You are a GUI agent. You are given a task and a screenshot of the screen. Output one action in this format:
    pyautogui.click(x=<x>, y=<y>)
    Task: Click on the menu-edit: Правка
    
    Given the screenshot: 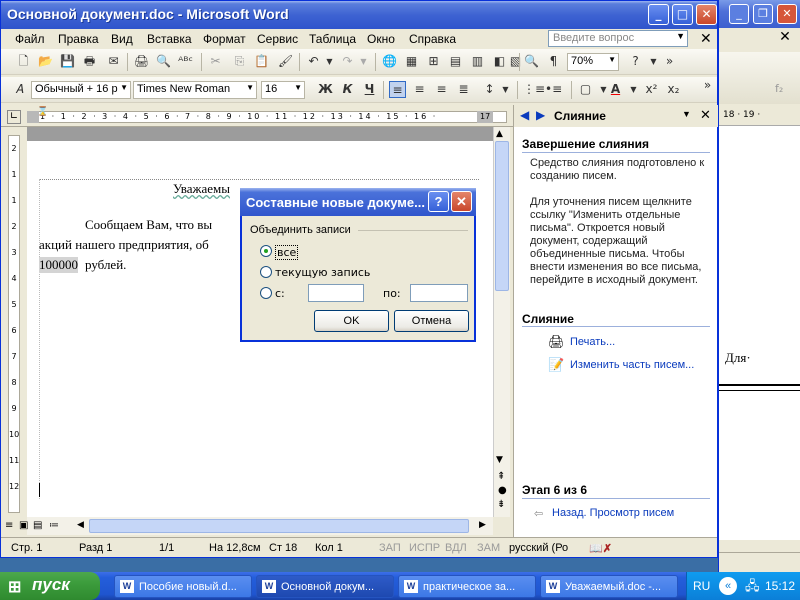 What is the action you would take?
    pyautogui.click(x=78, y=39)
    